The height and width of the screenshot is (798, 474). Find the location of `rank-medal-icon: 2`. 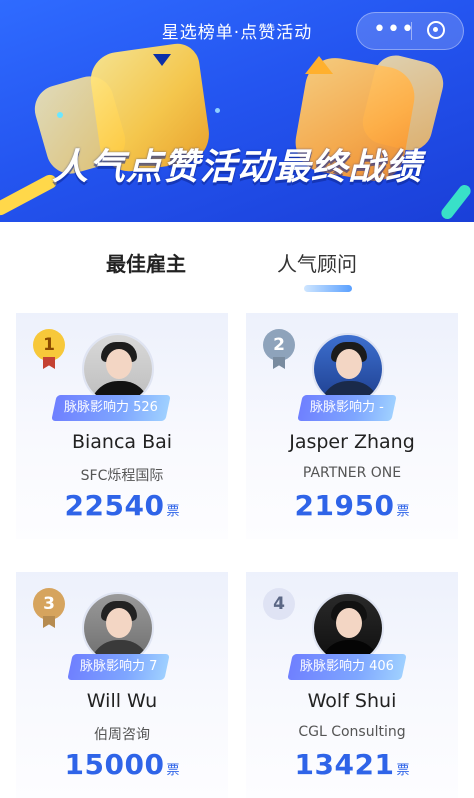

rank-medal-icon: 2 is located at coordinates (279, 345).